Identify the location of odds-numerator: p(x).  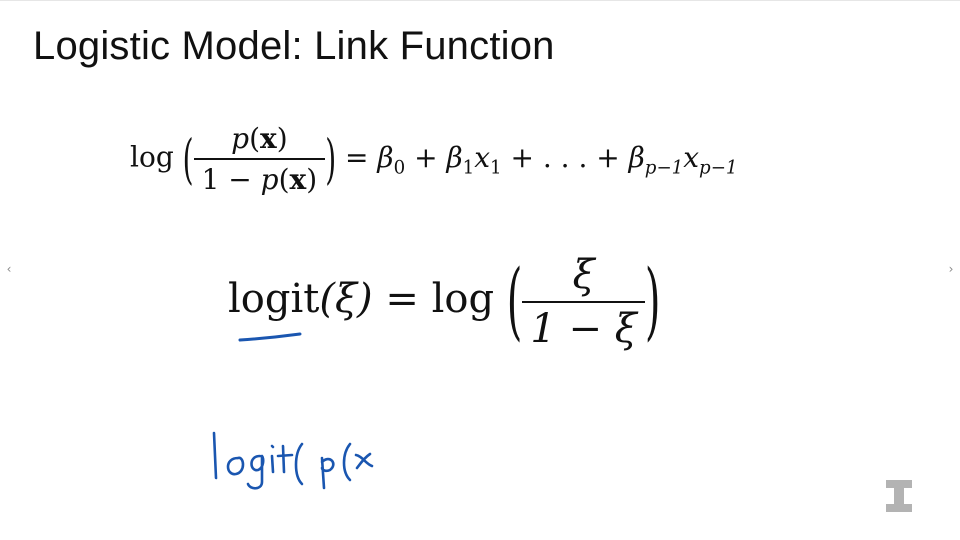
(259, 138).